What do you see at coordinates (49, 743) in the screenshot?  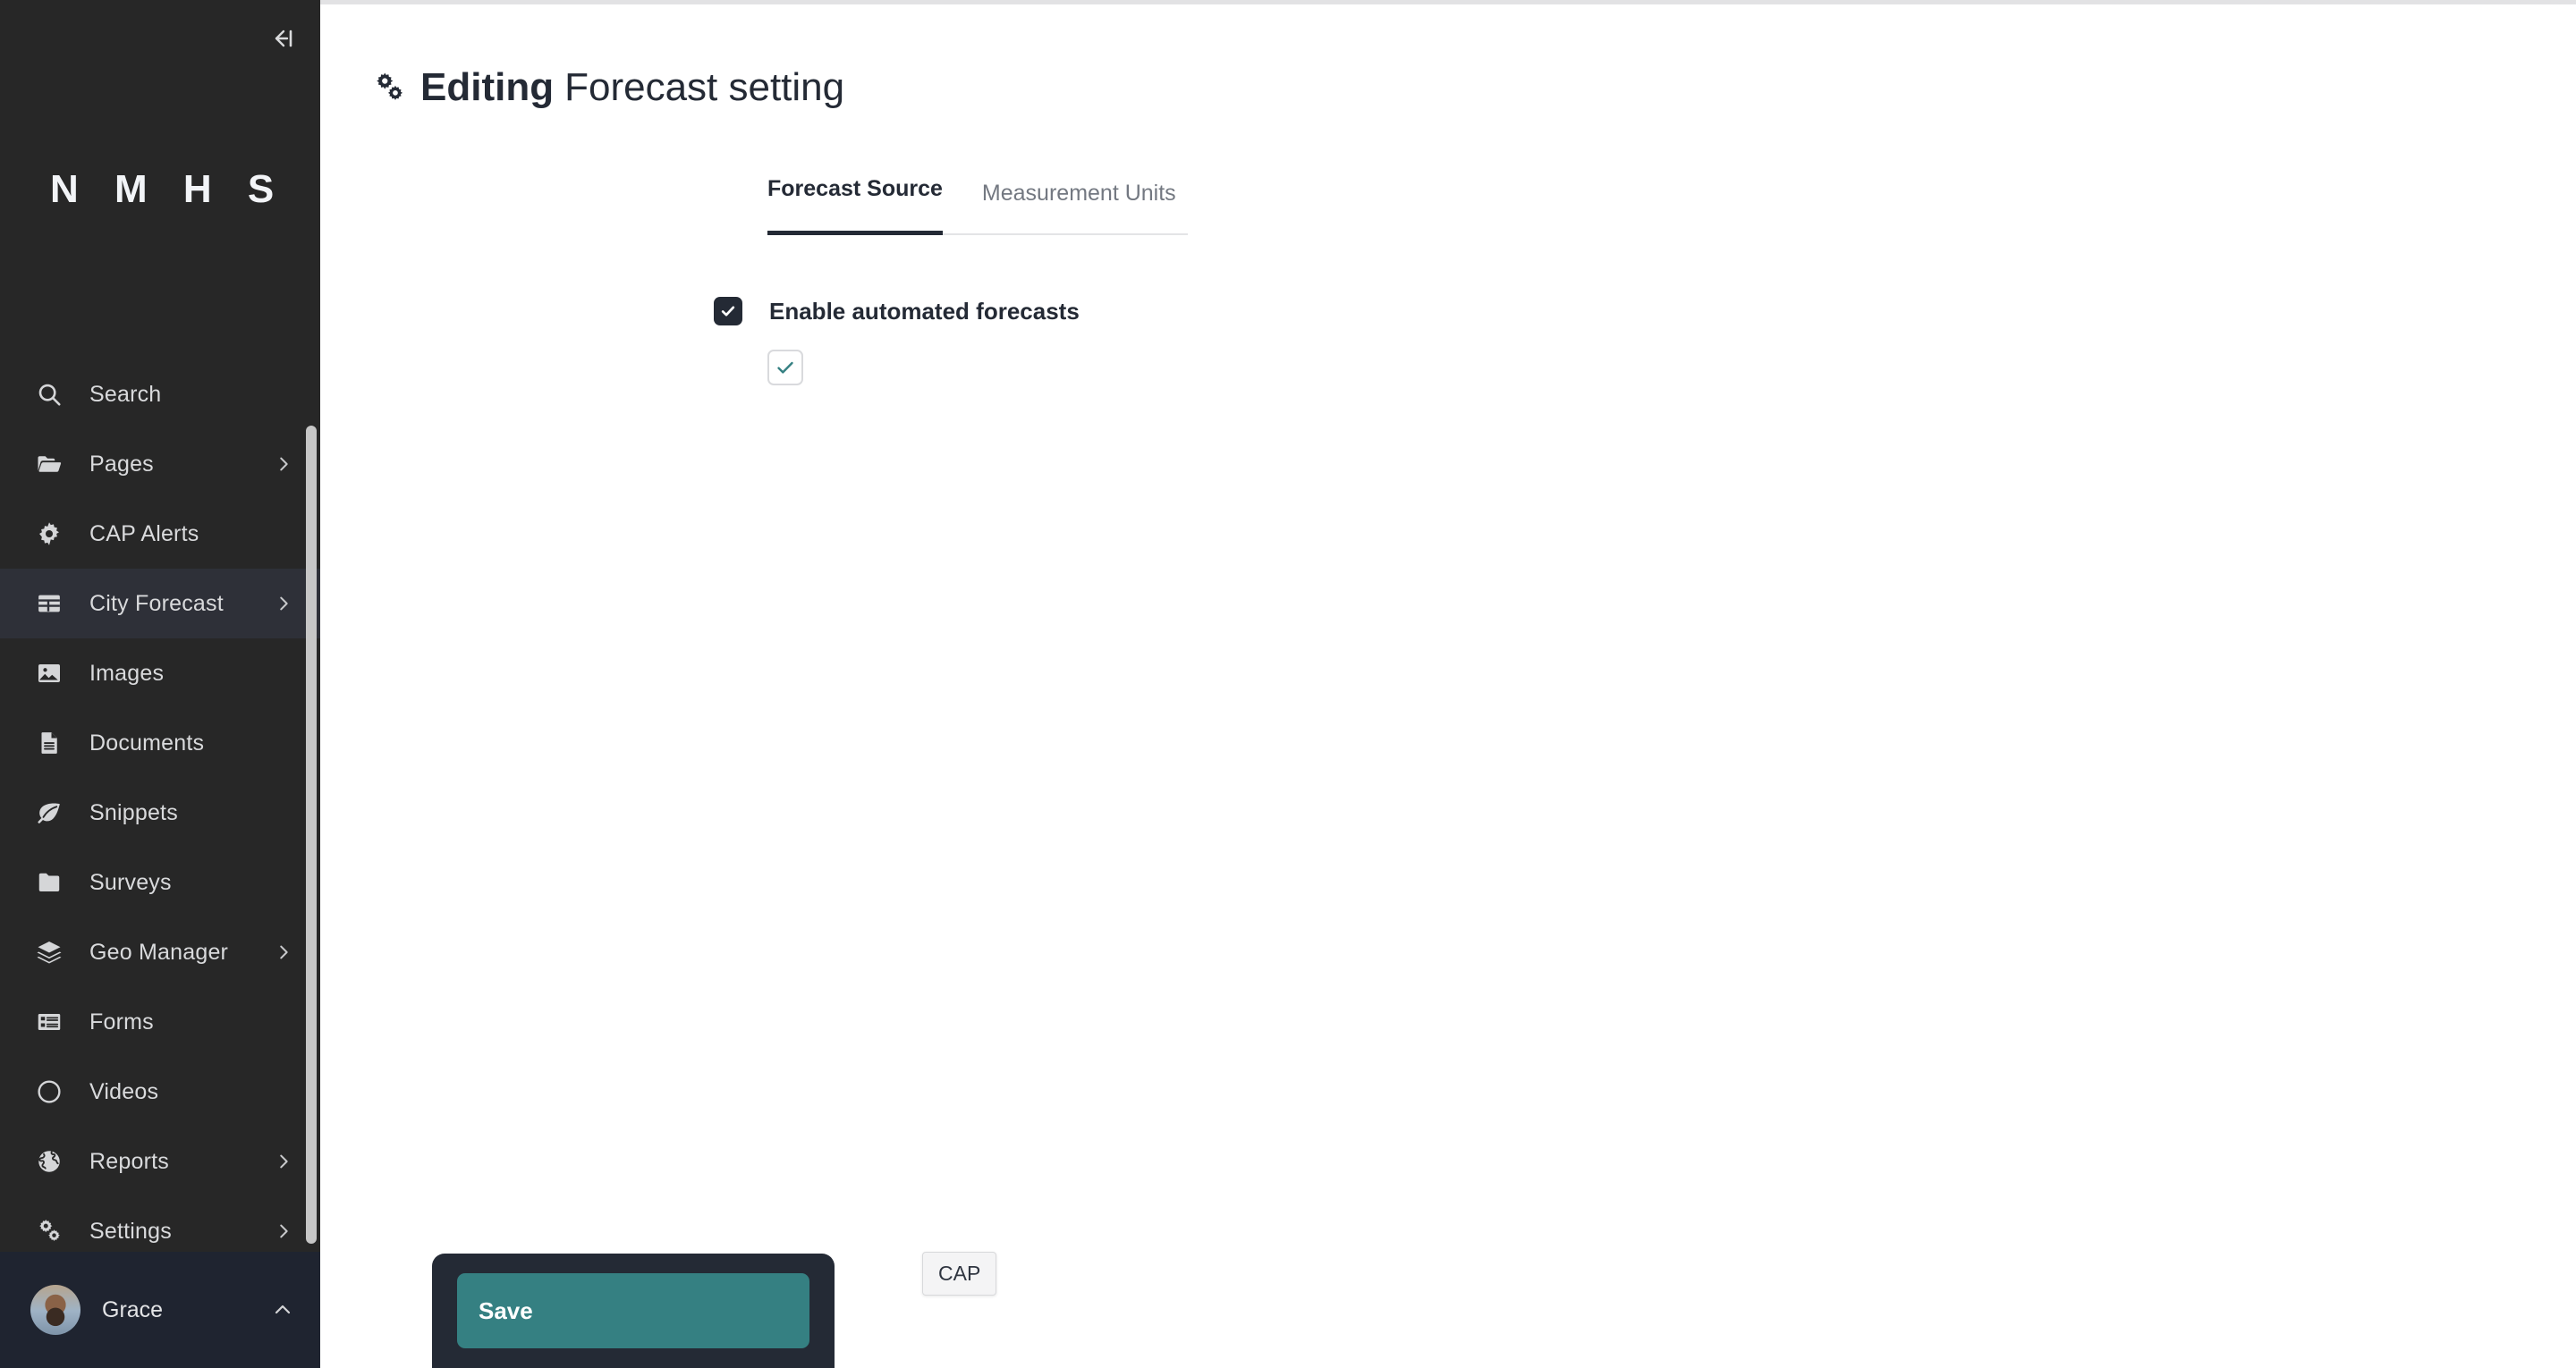 I see `document-icon` at bounding box center [49, 743].